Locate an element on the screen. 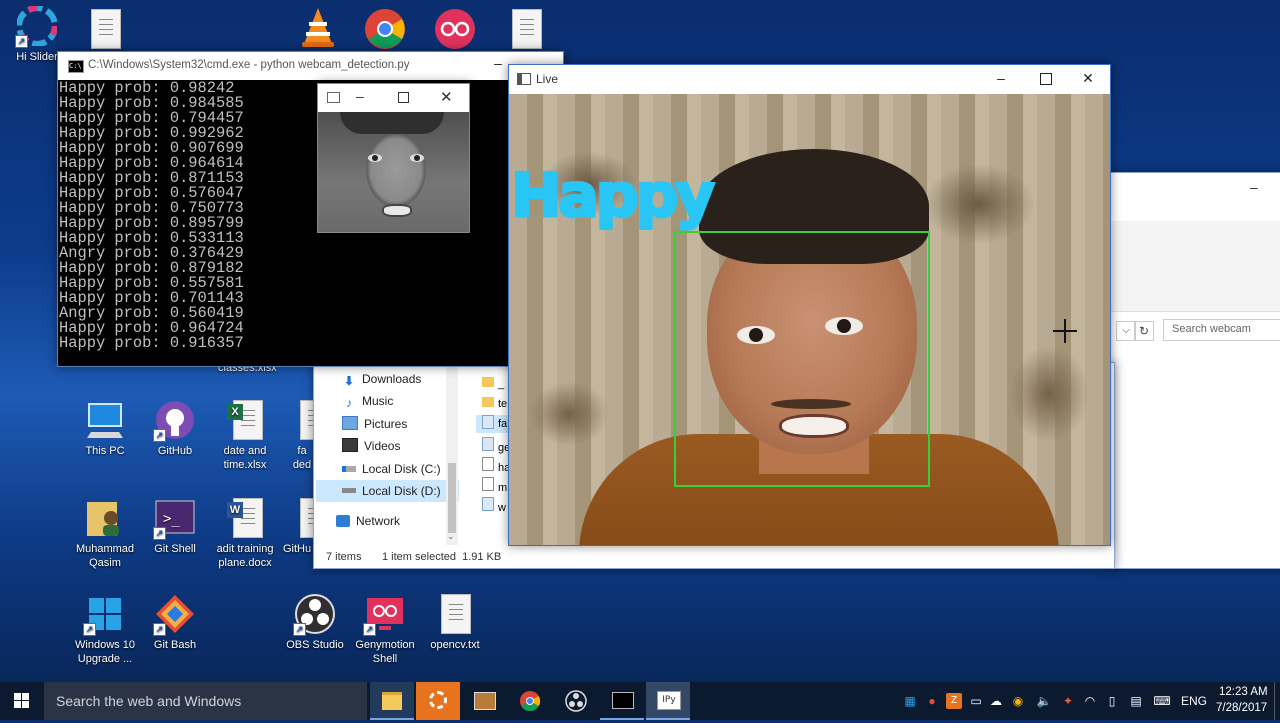 This screenshot has height=723, width=1280. ribbon is located at coordinates (1193, 266).